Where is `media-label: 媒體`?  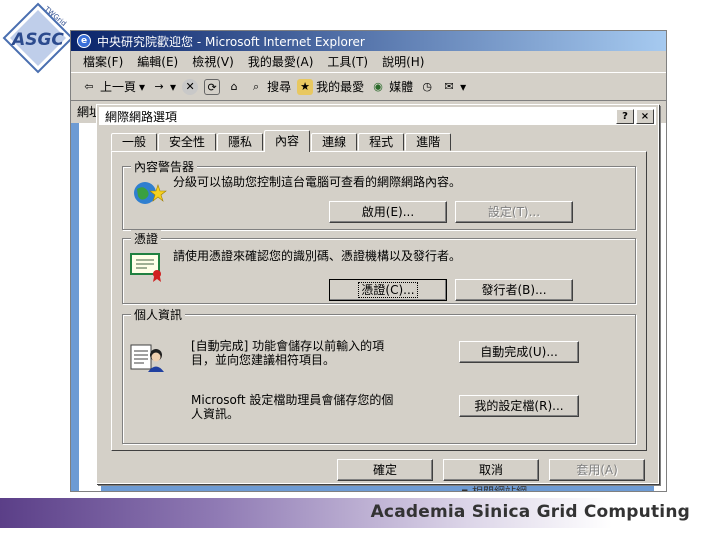 media-label: 媒體 is located at coordinates (401, 87).